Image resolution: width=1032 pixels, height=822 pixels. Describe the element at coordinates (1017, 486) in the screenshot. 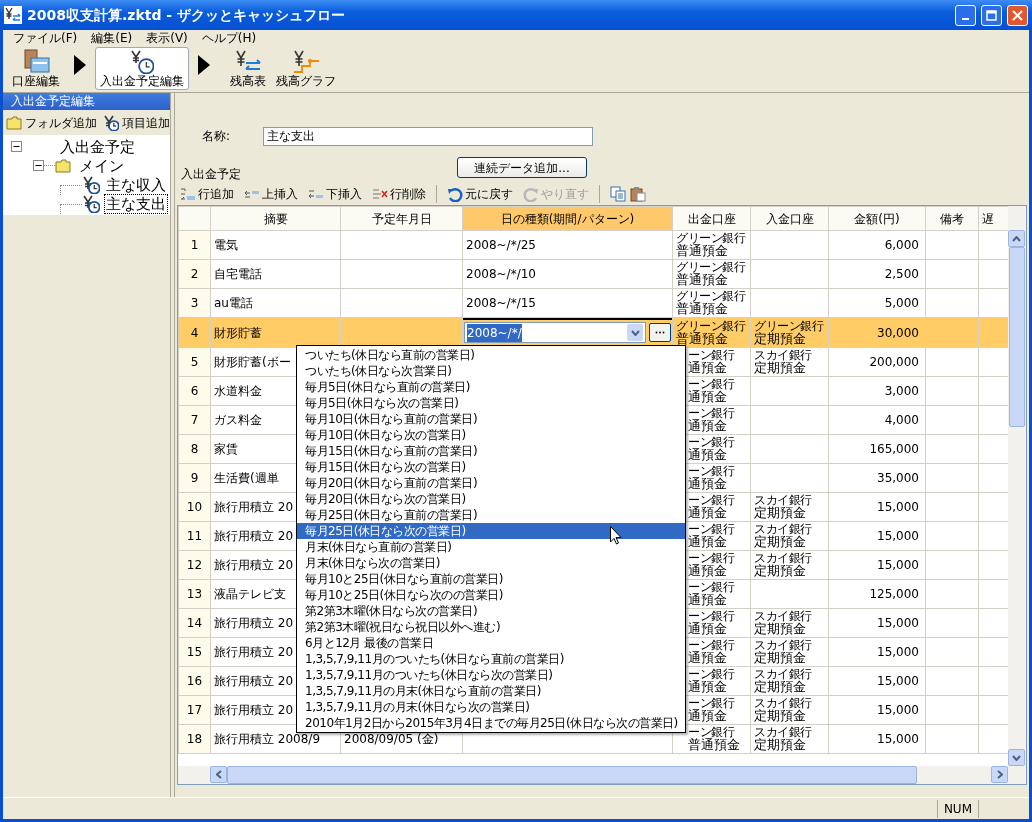

I see `vertical-scrollbar` at that location.